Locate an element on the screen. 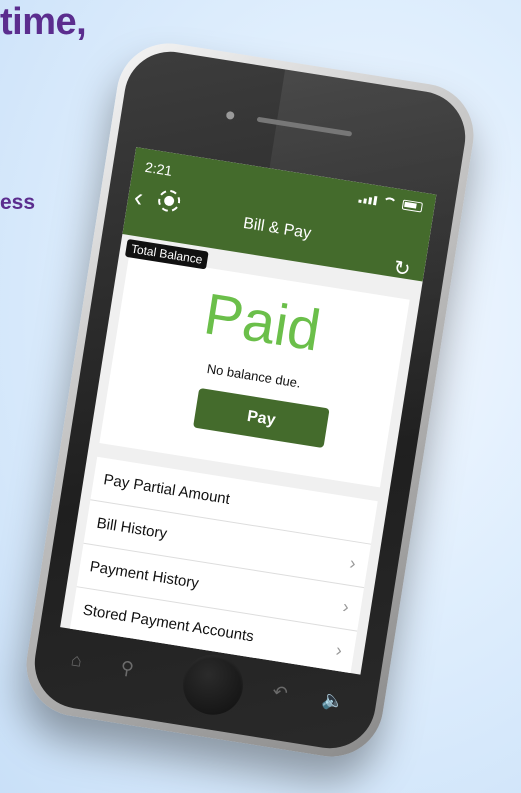  refresh-icon: ↻ is located at coordinates (402, 268).